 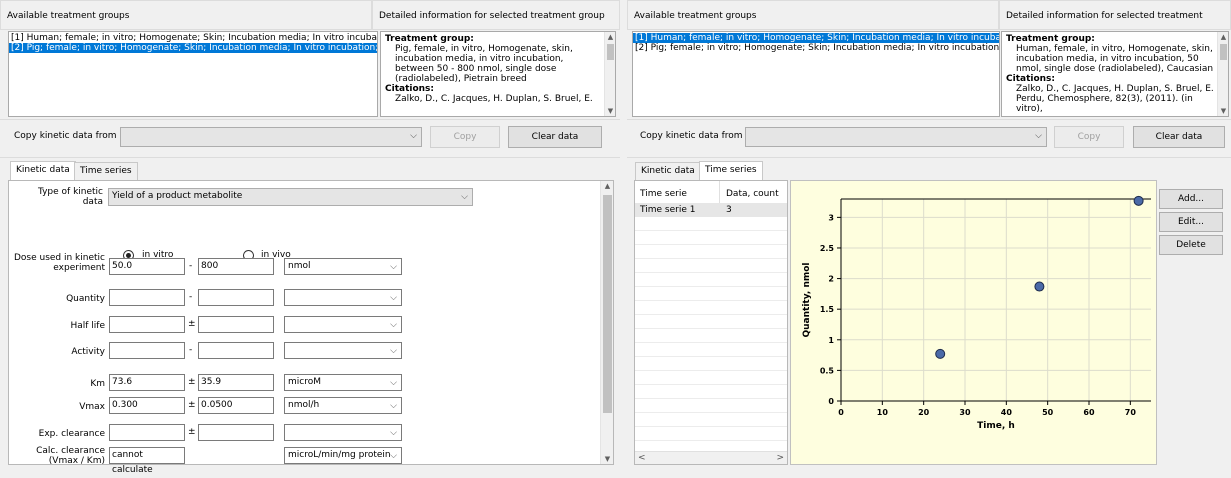 I want to click on vmax-unit-select: nmol/h ⌵, so click(x=343, y=405).